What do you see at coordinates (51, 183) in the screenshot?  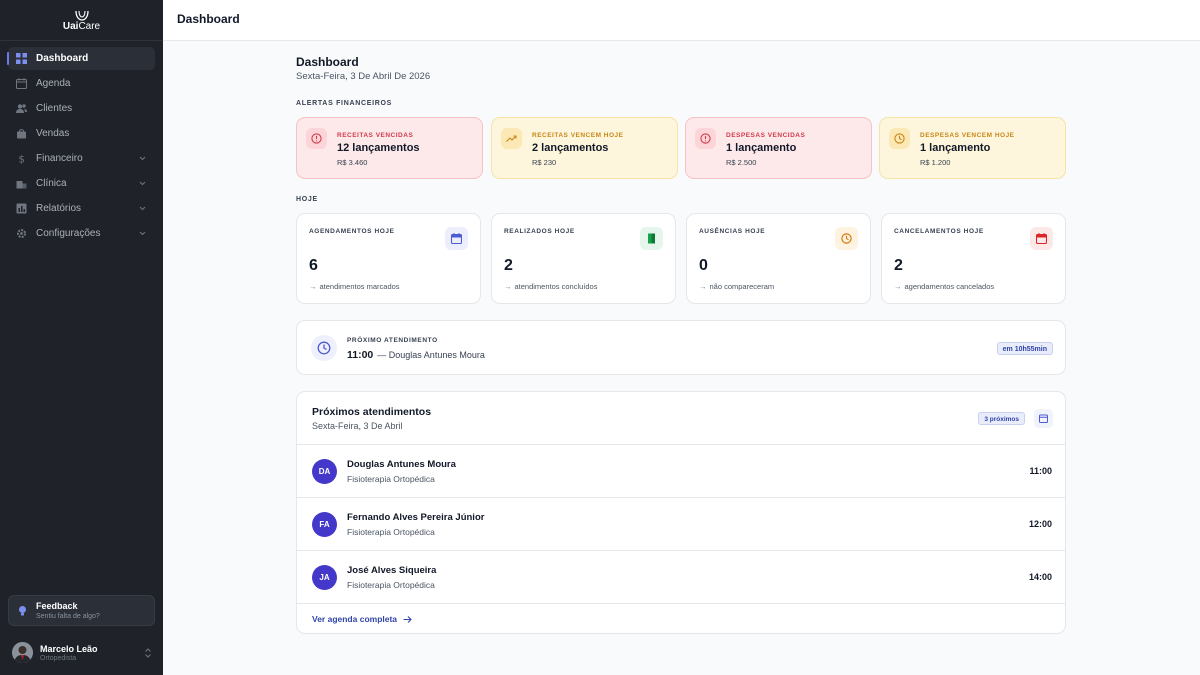 I see `sidebar-item-label: Clínica` at bounding box center [51, 183].